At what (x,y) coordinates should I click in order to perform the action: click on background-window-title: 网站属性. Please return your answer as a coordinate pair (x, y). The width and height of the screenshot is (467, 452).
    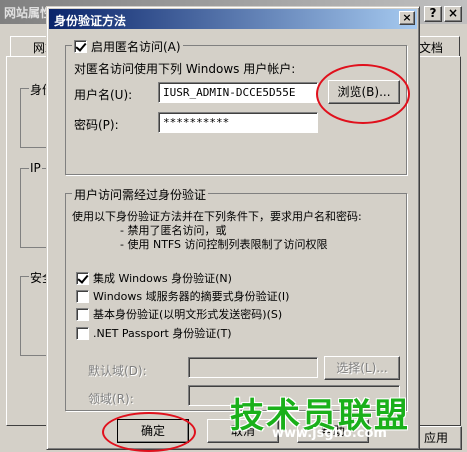
    Looking at the image, I should click on (28, 13).